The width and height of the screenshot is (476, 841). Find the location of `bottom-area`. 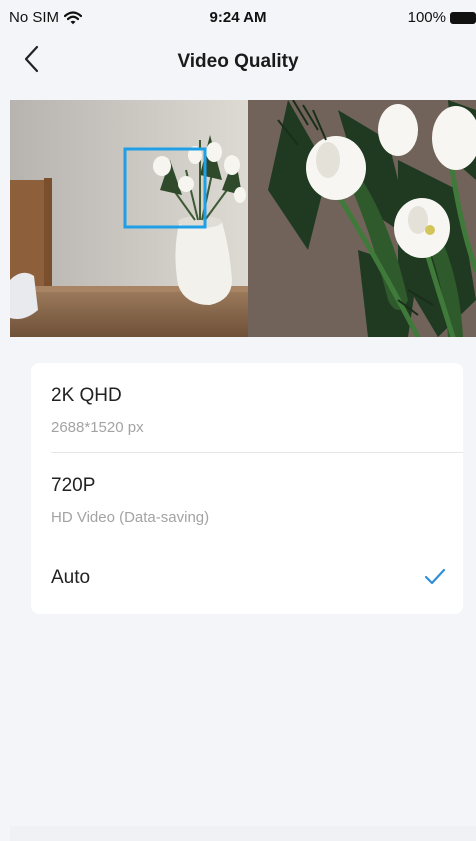

bottom-area is located at coordinates (243, 833).